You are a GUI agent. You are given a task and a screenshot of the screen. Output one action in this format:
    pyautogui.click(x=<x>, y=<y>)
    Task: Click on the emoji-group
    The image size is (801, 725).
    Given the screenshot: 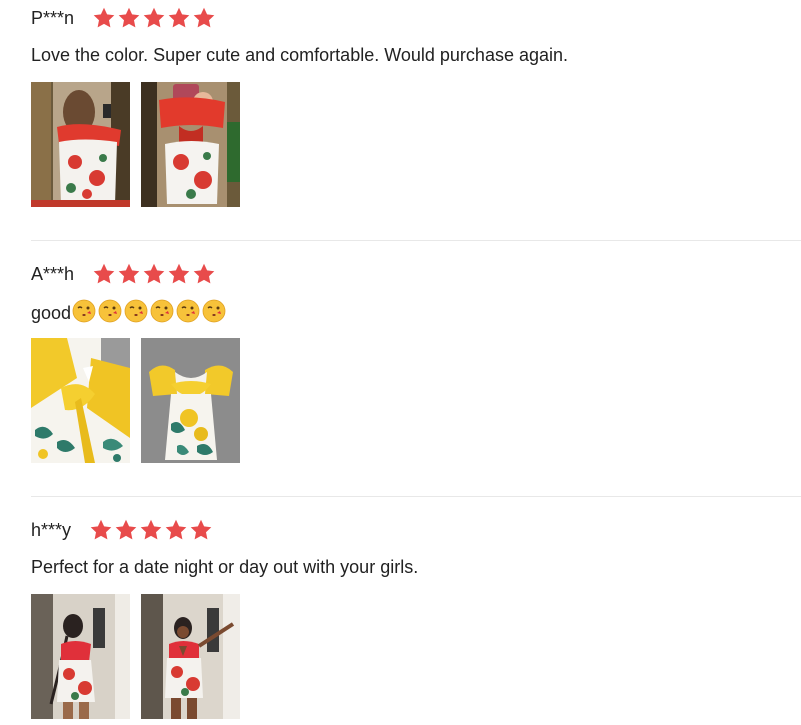 What is the action you would take?
    pyautogui.click(x=149, y=311)
    